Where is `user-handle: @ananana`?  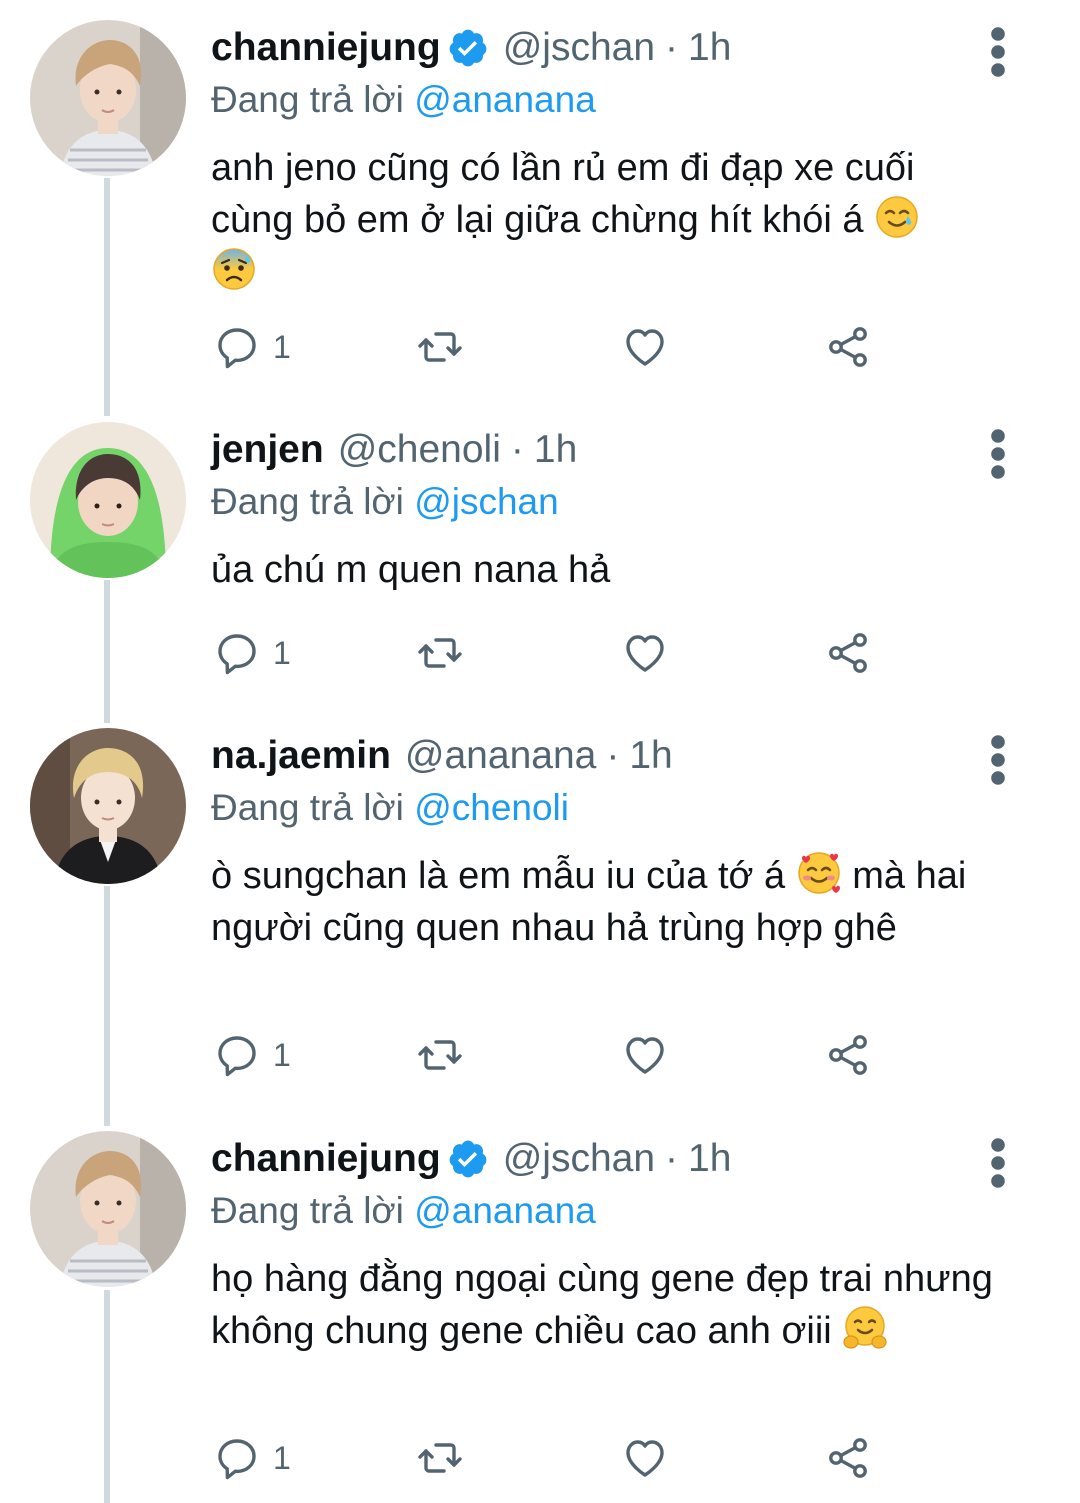
user-handle: @ananana is located at coordinates (500, 756).